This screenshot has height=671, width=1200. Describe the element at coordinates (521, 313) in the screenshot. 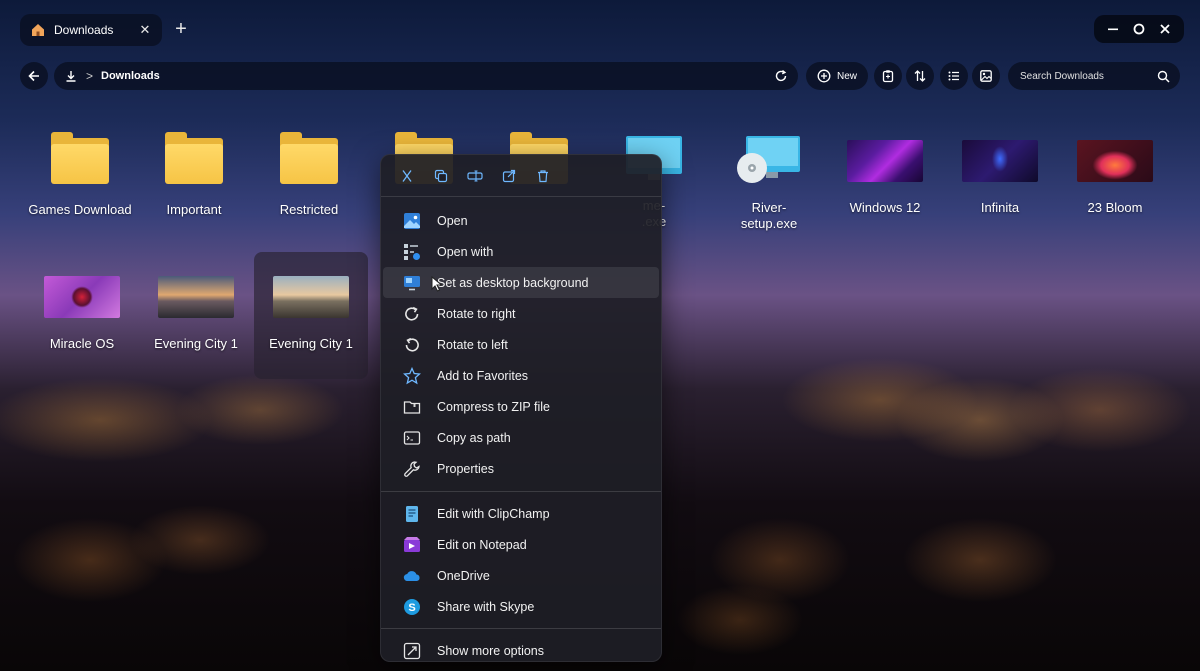

I see `menu-item-rotate-right: Rotate to right` at that location.